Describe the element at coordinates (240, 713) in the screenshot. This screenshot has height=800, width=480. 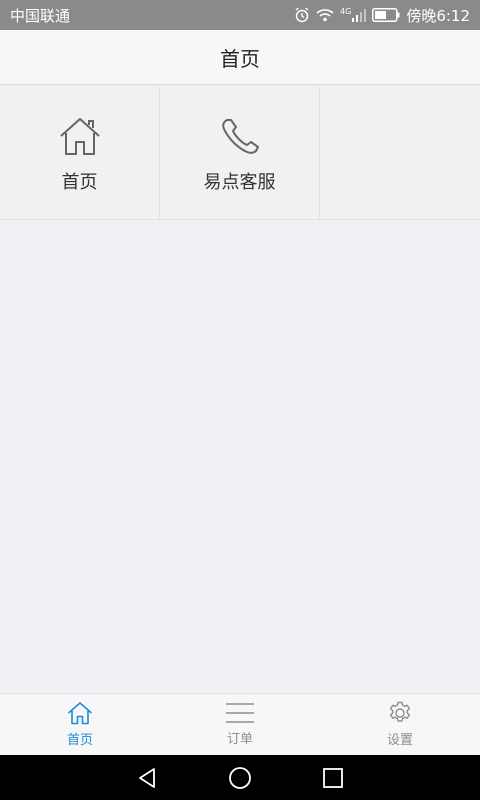
I see `list-icon` at that location.